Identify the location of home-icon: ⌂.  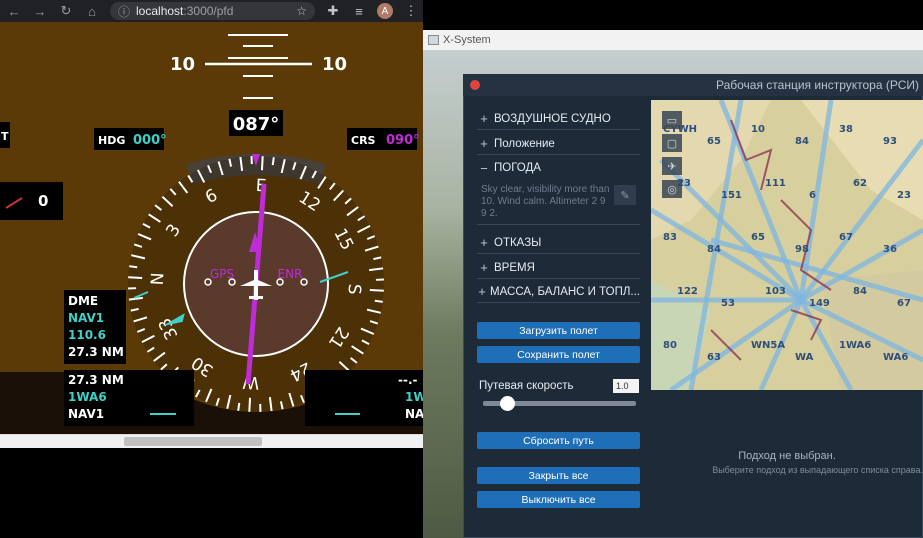
(92, 11).